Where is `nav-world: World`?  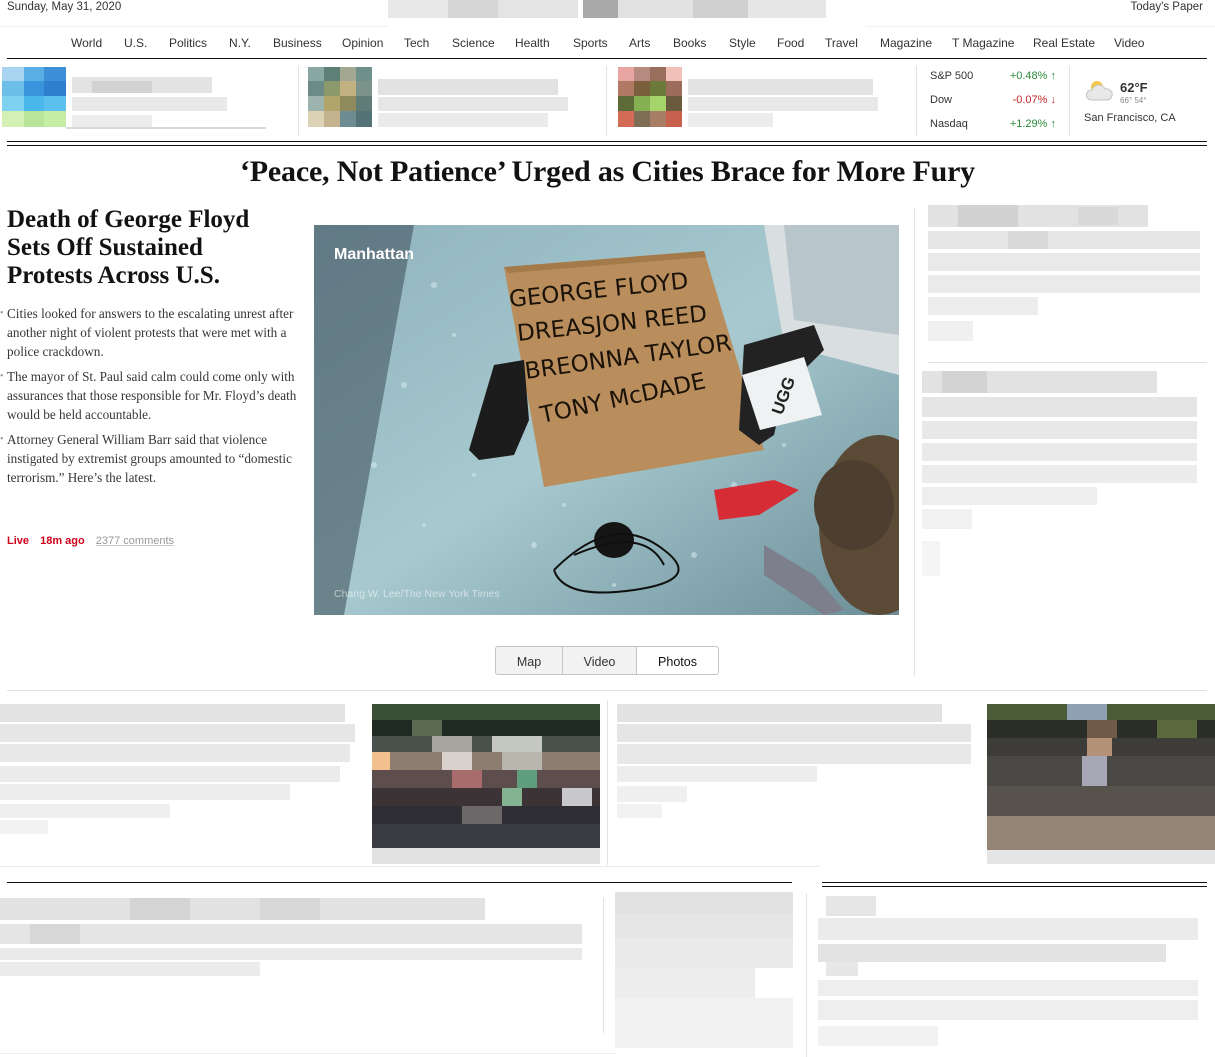
nav-world: World is located at coordinates (86, 43).